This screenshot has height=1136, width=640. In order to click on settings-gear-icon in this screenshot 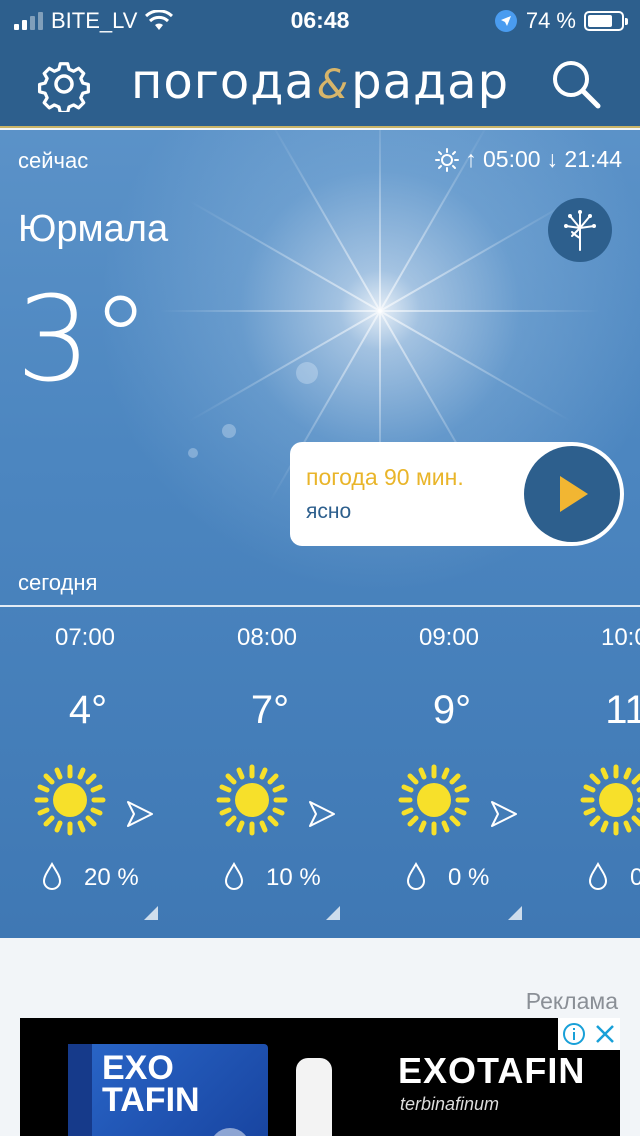, I will do `click(64, 84)`.